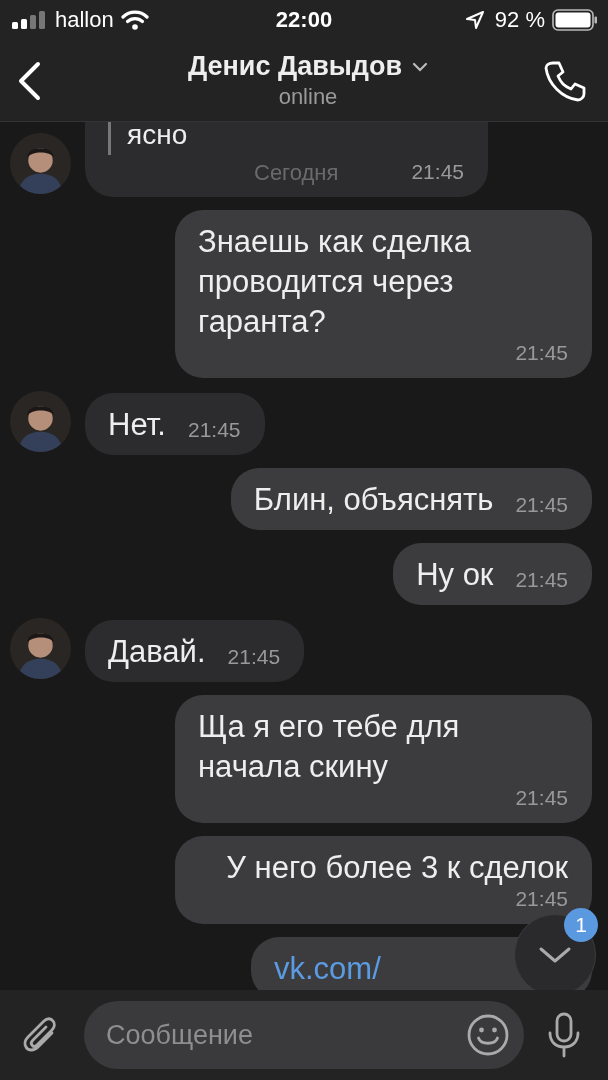  Describe the element at coordinates (30, 20) in the screenshot. I see `signal-icon` at that location.